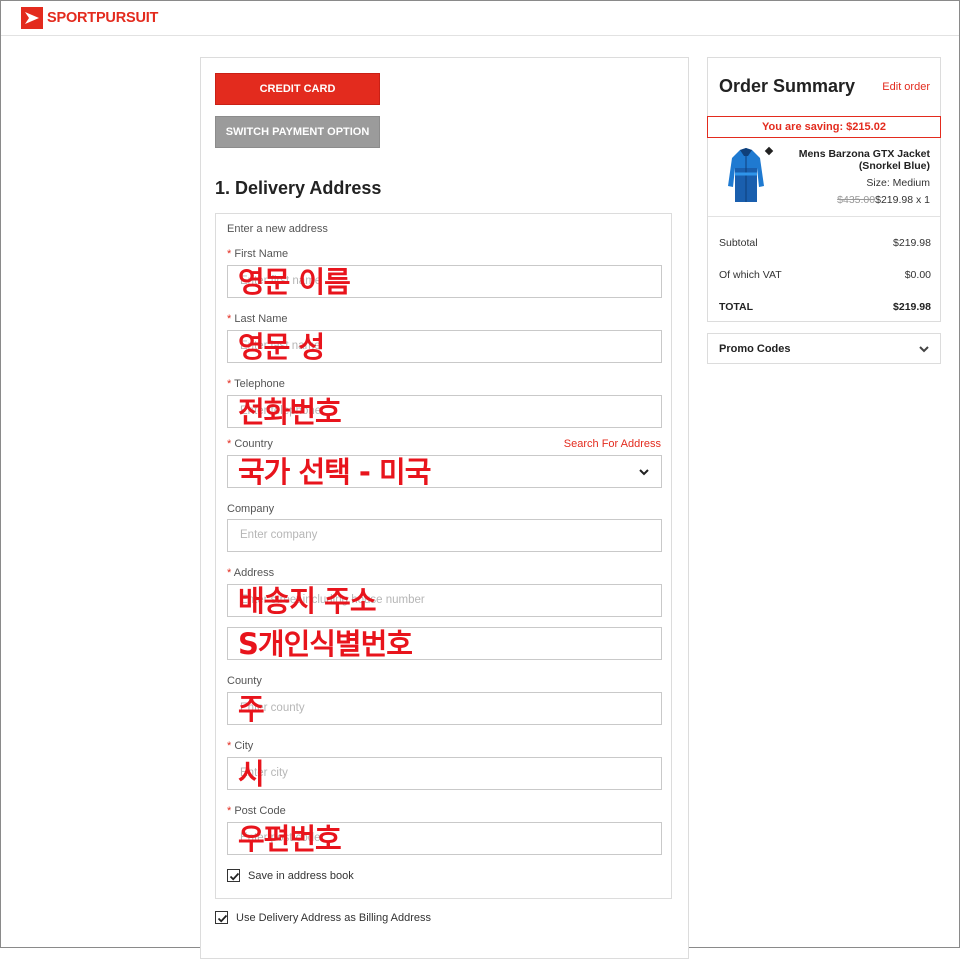 This screenshot has height=959, width=960. What do you see at coordinates (856, 200) in the screenshot?
I see `original-price: $435.00` at bounding box center [856, 200].